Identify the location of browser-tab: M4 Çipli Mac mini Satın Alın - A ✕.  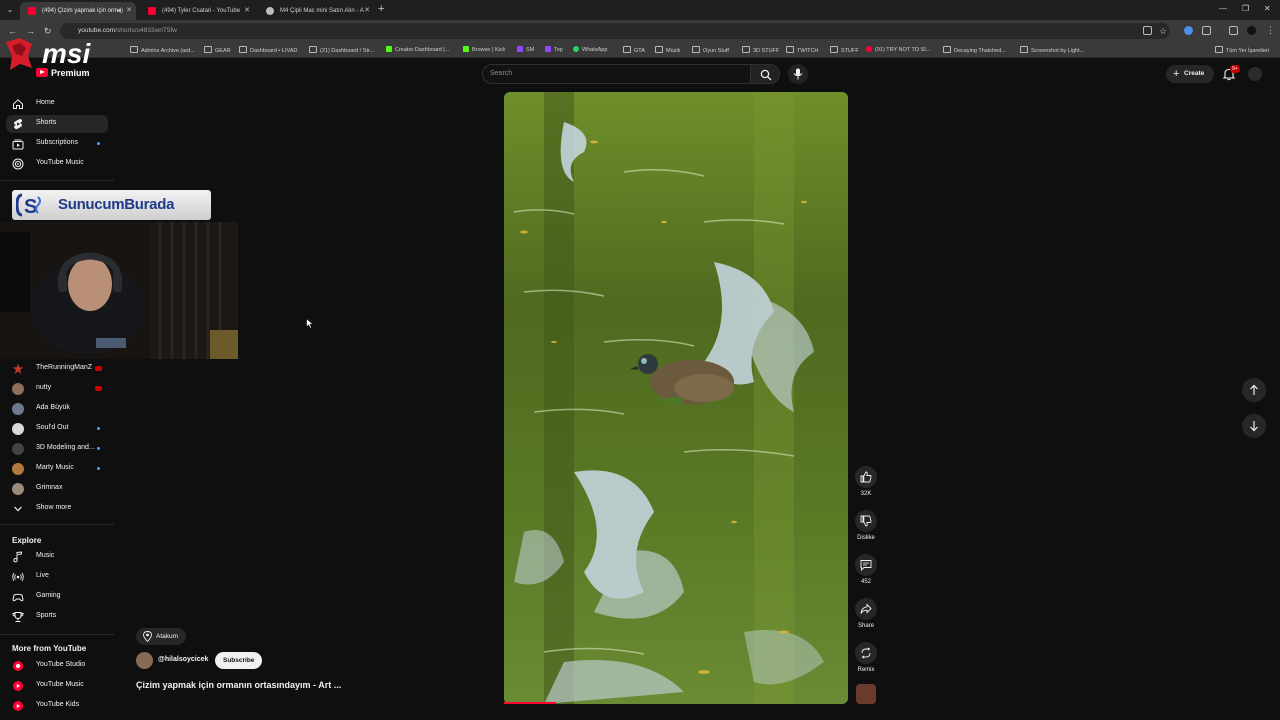
(316, 11).